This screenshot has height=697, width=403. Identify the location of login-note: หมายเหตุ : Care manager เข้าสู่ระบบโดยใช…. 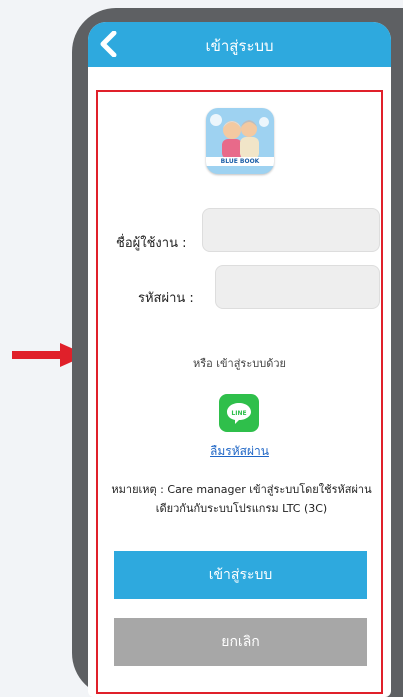
(241, 499).